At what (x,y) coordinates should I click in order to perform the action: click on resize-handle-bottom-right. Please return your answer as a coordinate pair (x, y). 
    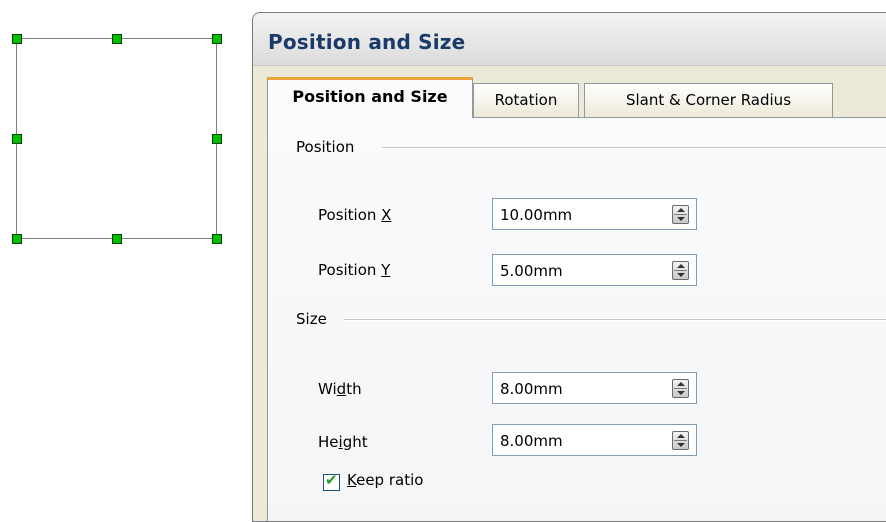
    Looking at the image, I should click on (217, 239).